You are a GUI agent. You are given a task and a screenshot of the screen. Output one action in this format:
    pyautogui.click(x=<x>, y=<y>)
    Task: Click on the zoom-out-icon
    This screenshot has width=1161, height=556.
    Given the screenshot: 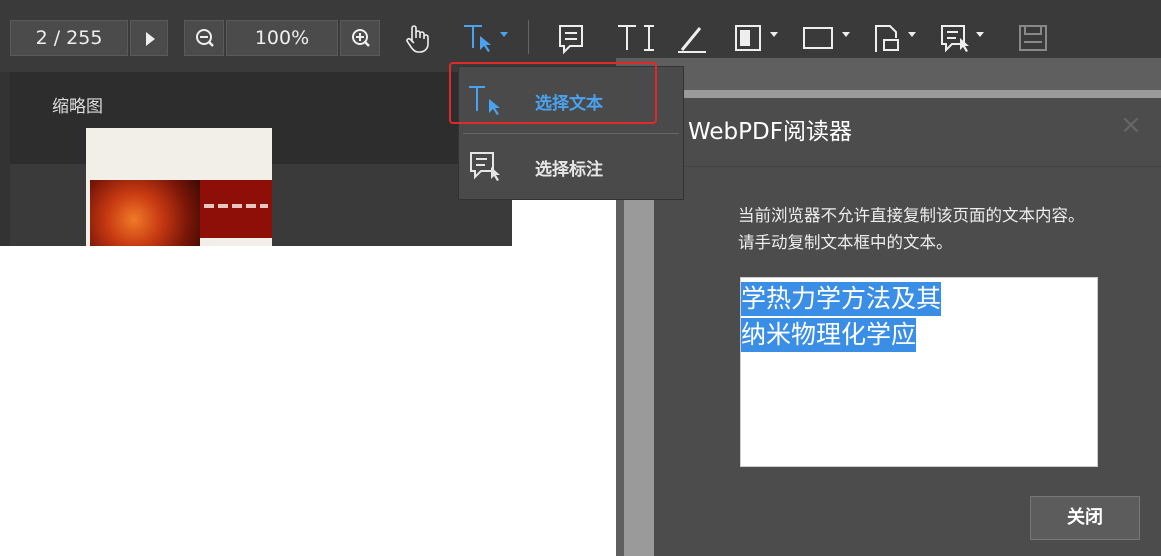 What is the action you would take?
    pyautogui.click(x=205, y=38)
    